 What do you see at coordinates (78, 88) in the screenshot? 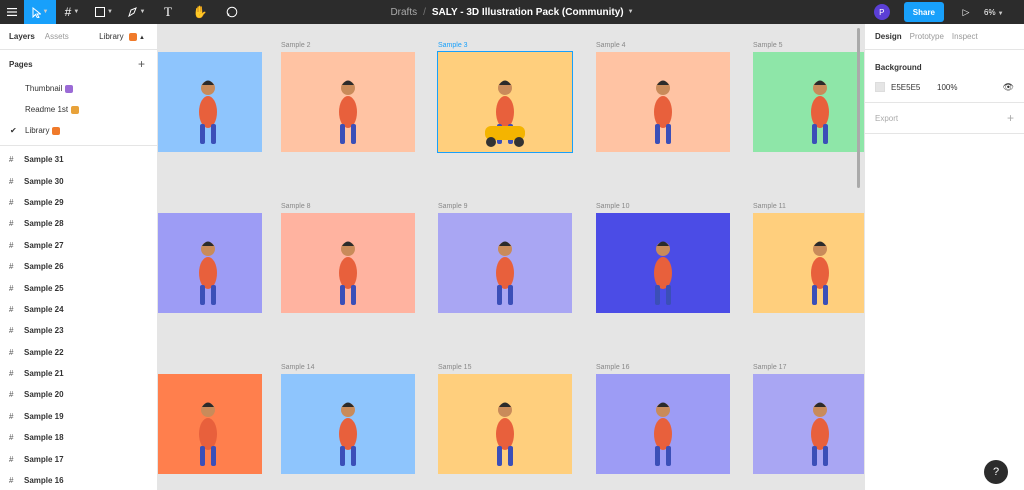
I see `page-item: Thumbnail` at bounding box center [78, 88].